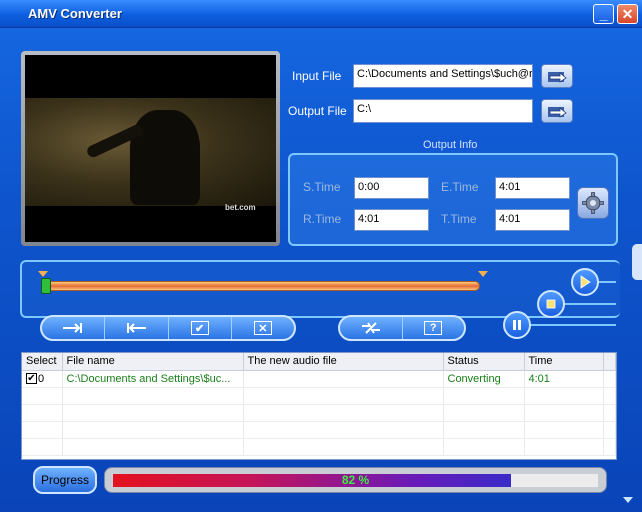  What do you see at coordinates (484, 362) in the screenshot?
I see `col-status: Status` at bounding box center [484, 362].